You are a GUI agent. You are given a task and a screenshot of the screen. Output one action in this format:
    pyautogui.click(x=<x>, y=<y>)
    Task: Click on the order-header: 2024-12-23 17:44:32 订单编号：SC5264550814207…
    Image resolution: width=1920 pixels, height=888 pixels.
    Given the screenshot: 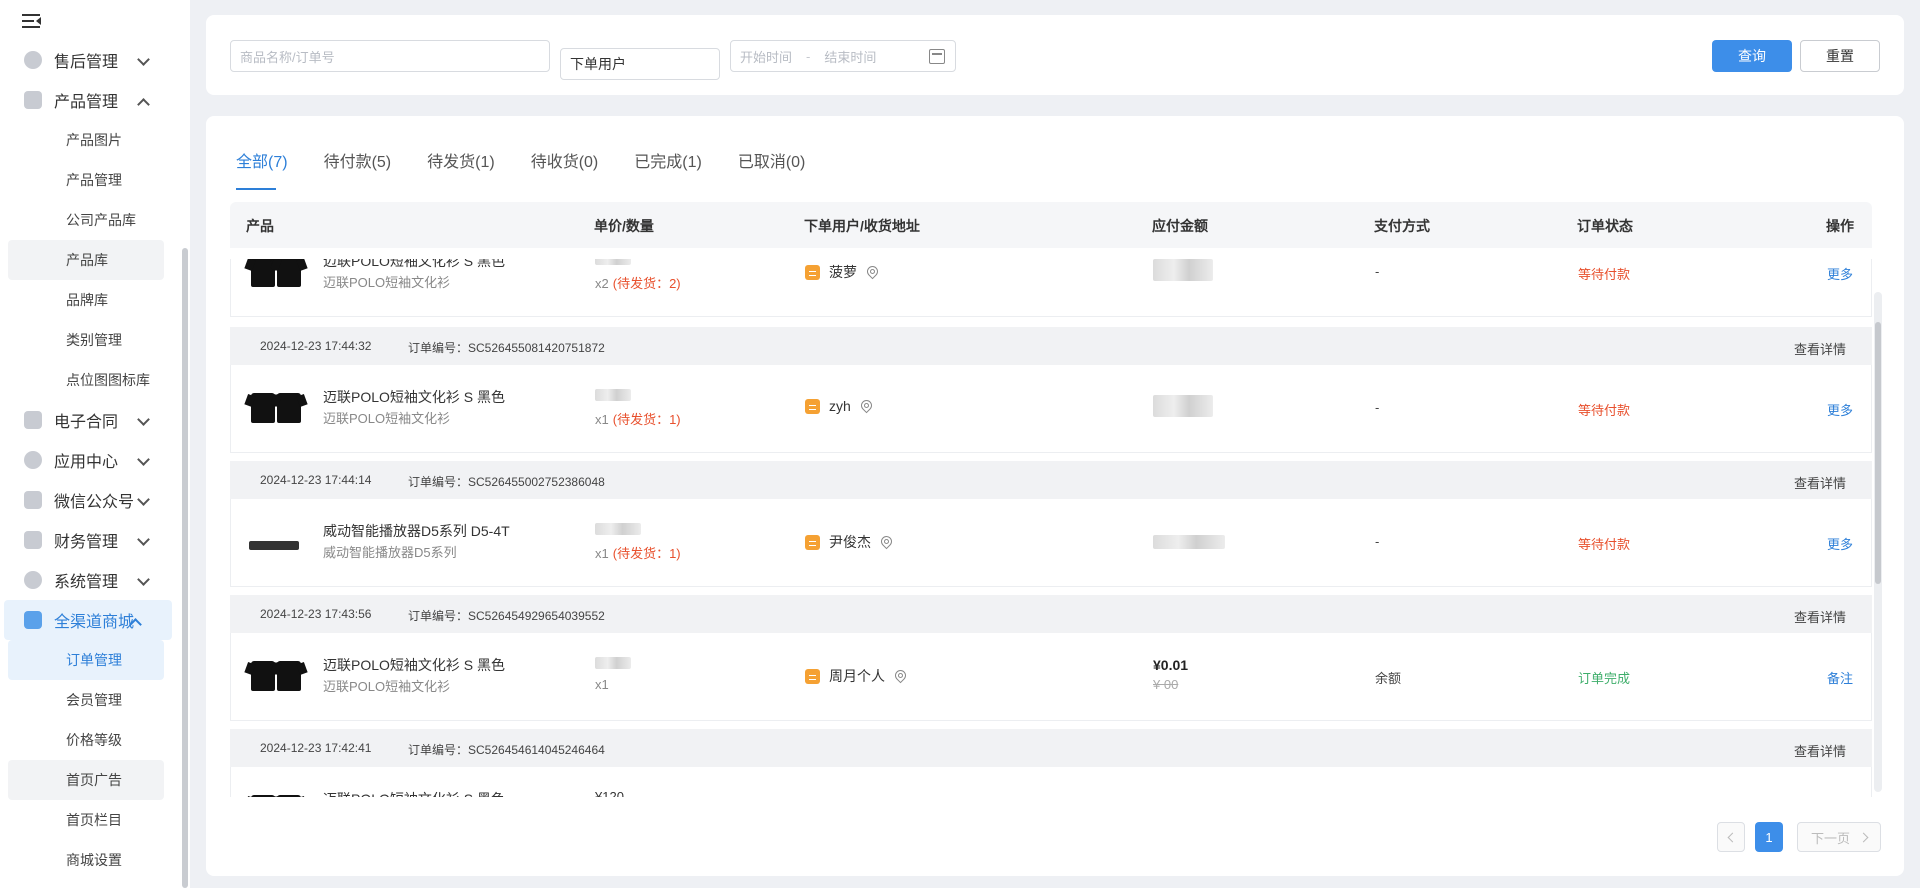 What is the action you would take?
    pyautogui.click(x=1051, y=346)
    